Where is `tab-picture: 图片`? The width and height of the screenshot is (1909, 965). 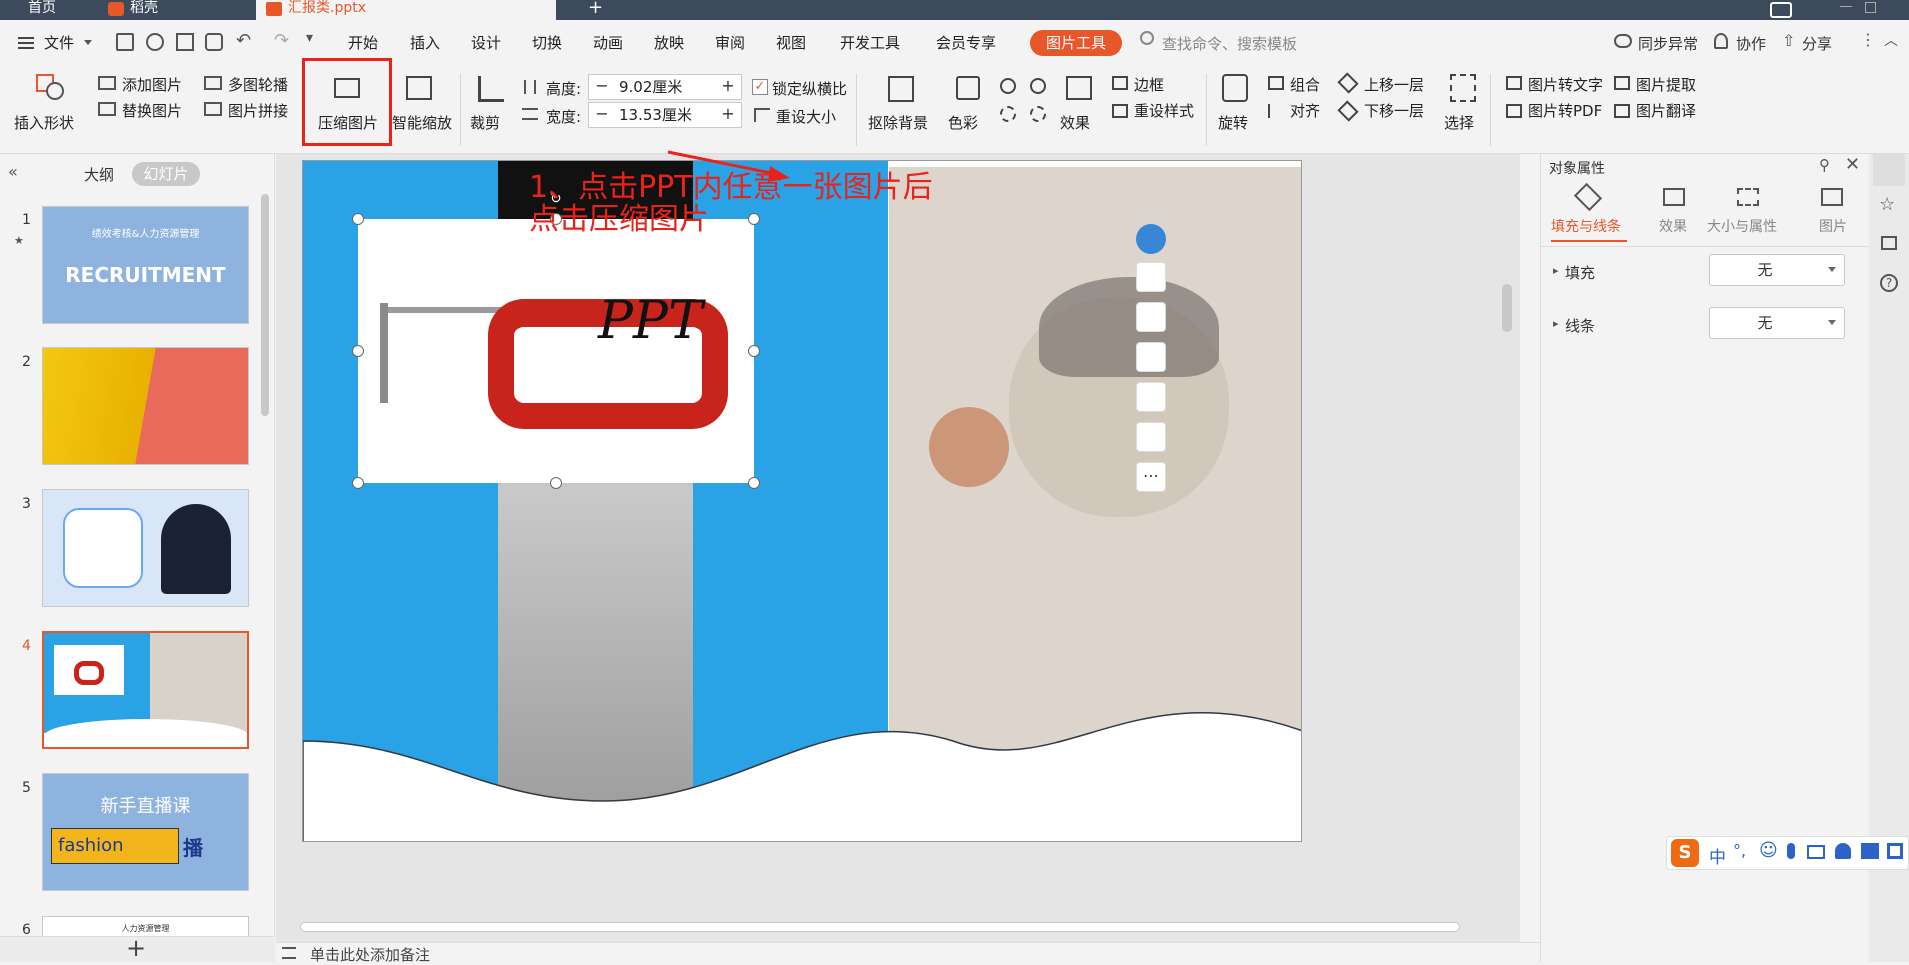 tab-picture: 图片 is located at coordinates (1833, 226).